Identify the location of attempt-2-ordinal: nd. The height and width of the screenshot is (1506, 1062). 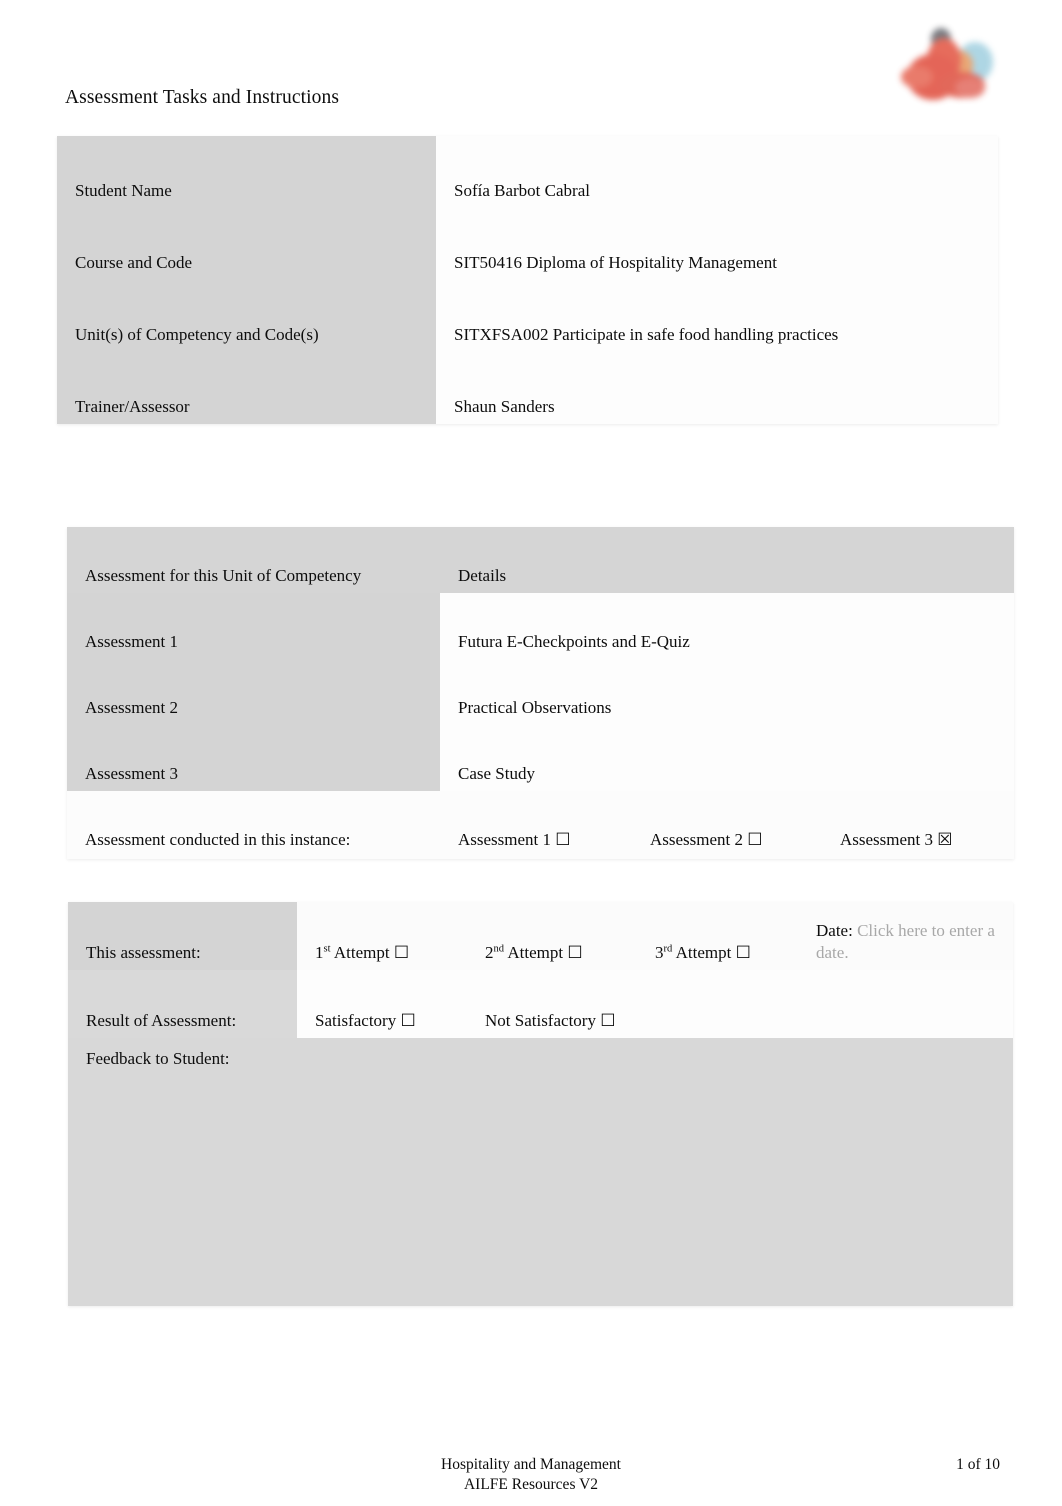
(499, 949).